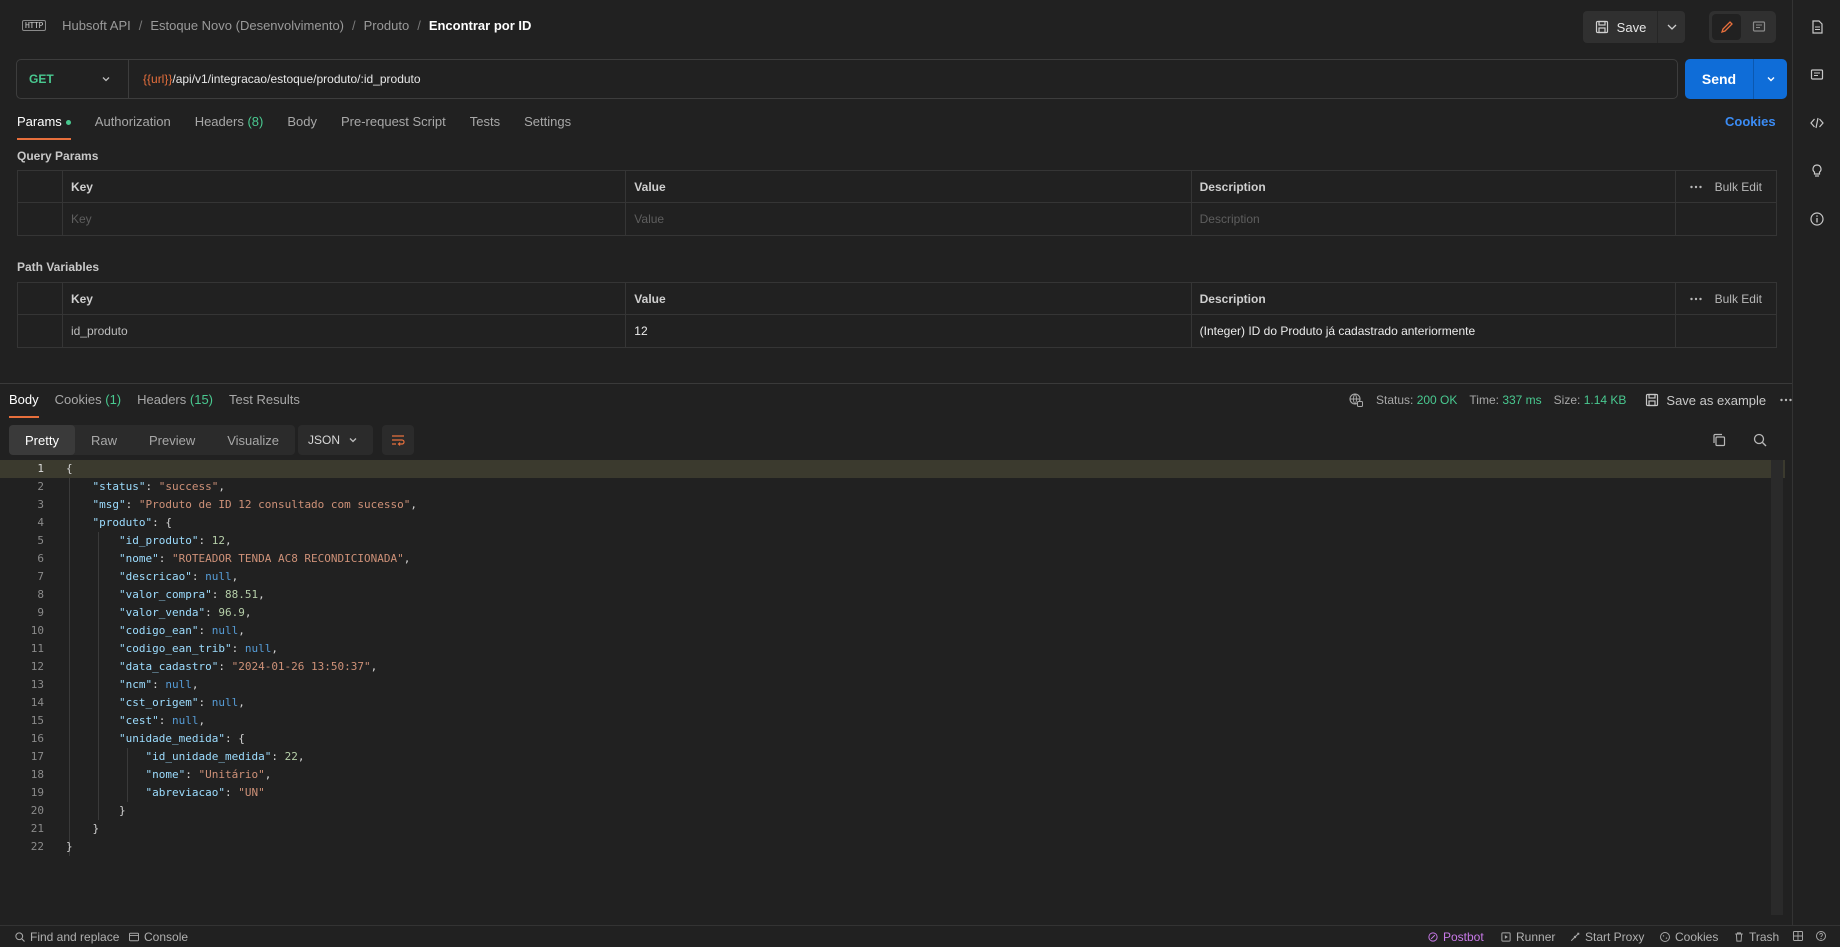  I want to click on json-key: "nome", so click(165, 774).